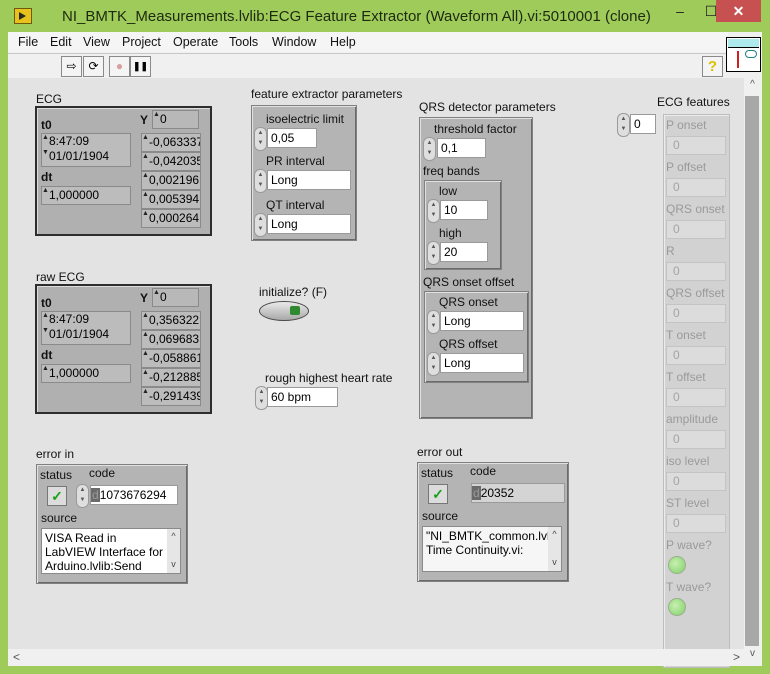 Image resolution: width=770 pixels, height=674 pixels. I want to click on threshold-spinner-icon: ▲ ▼, so click(429, 149).